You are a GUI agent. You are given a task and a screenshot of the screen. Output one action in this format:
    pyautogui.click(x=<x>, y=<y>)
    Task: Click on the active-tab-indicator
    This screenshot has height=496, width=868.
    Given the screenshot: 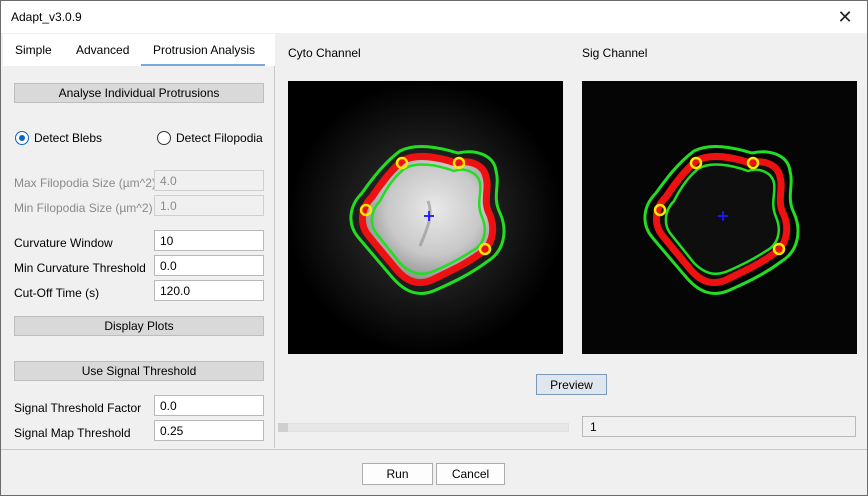 What is the action you would take?
    pyautogui.click(x=203, y=65)
    